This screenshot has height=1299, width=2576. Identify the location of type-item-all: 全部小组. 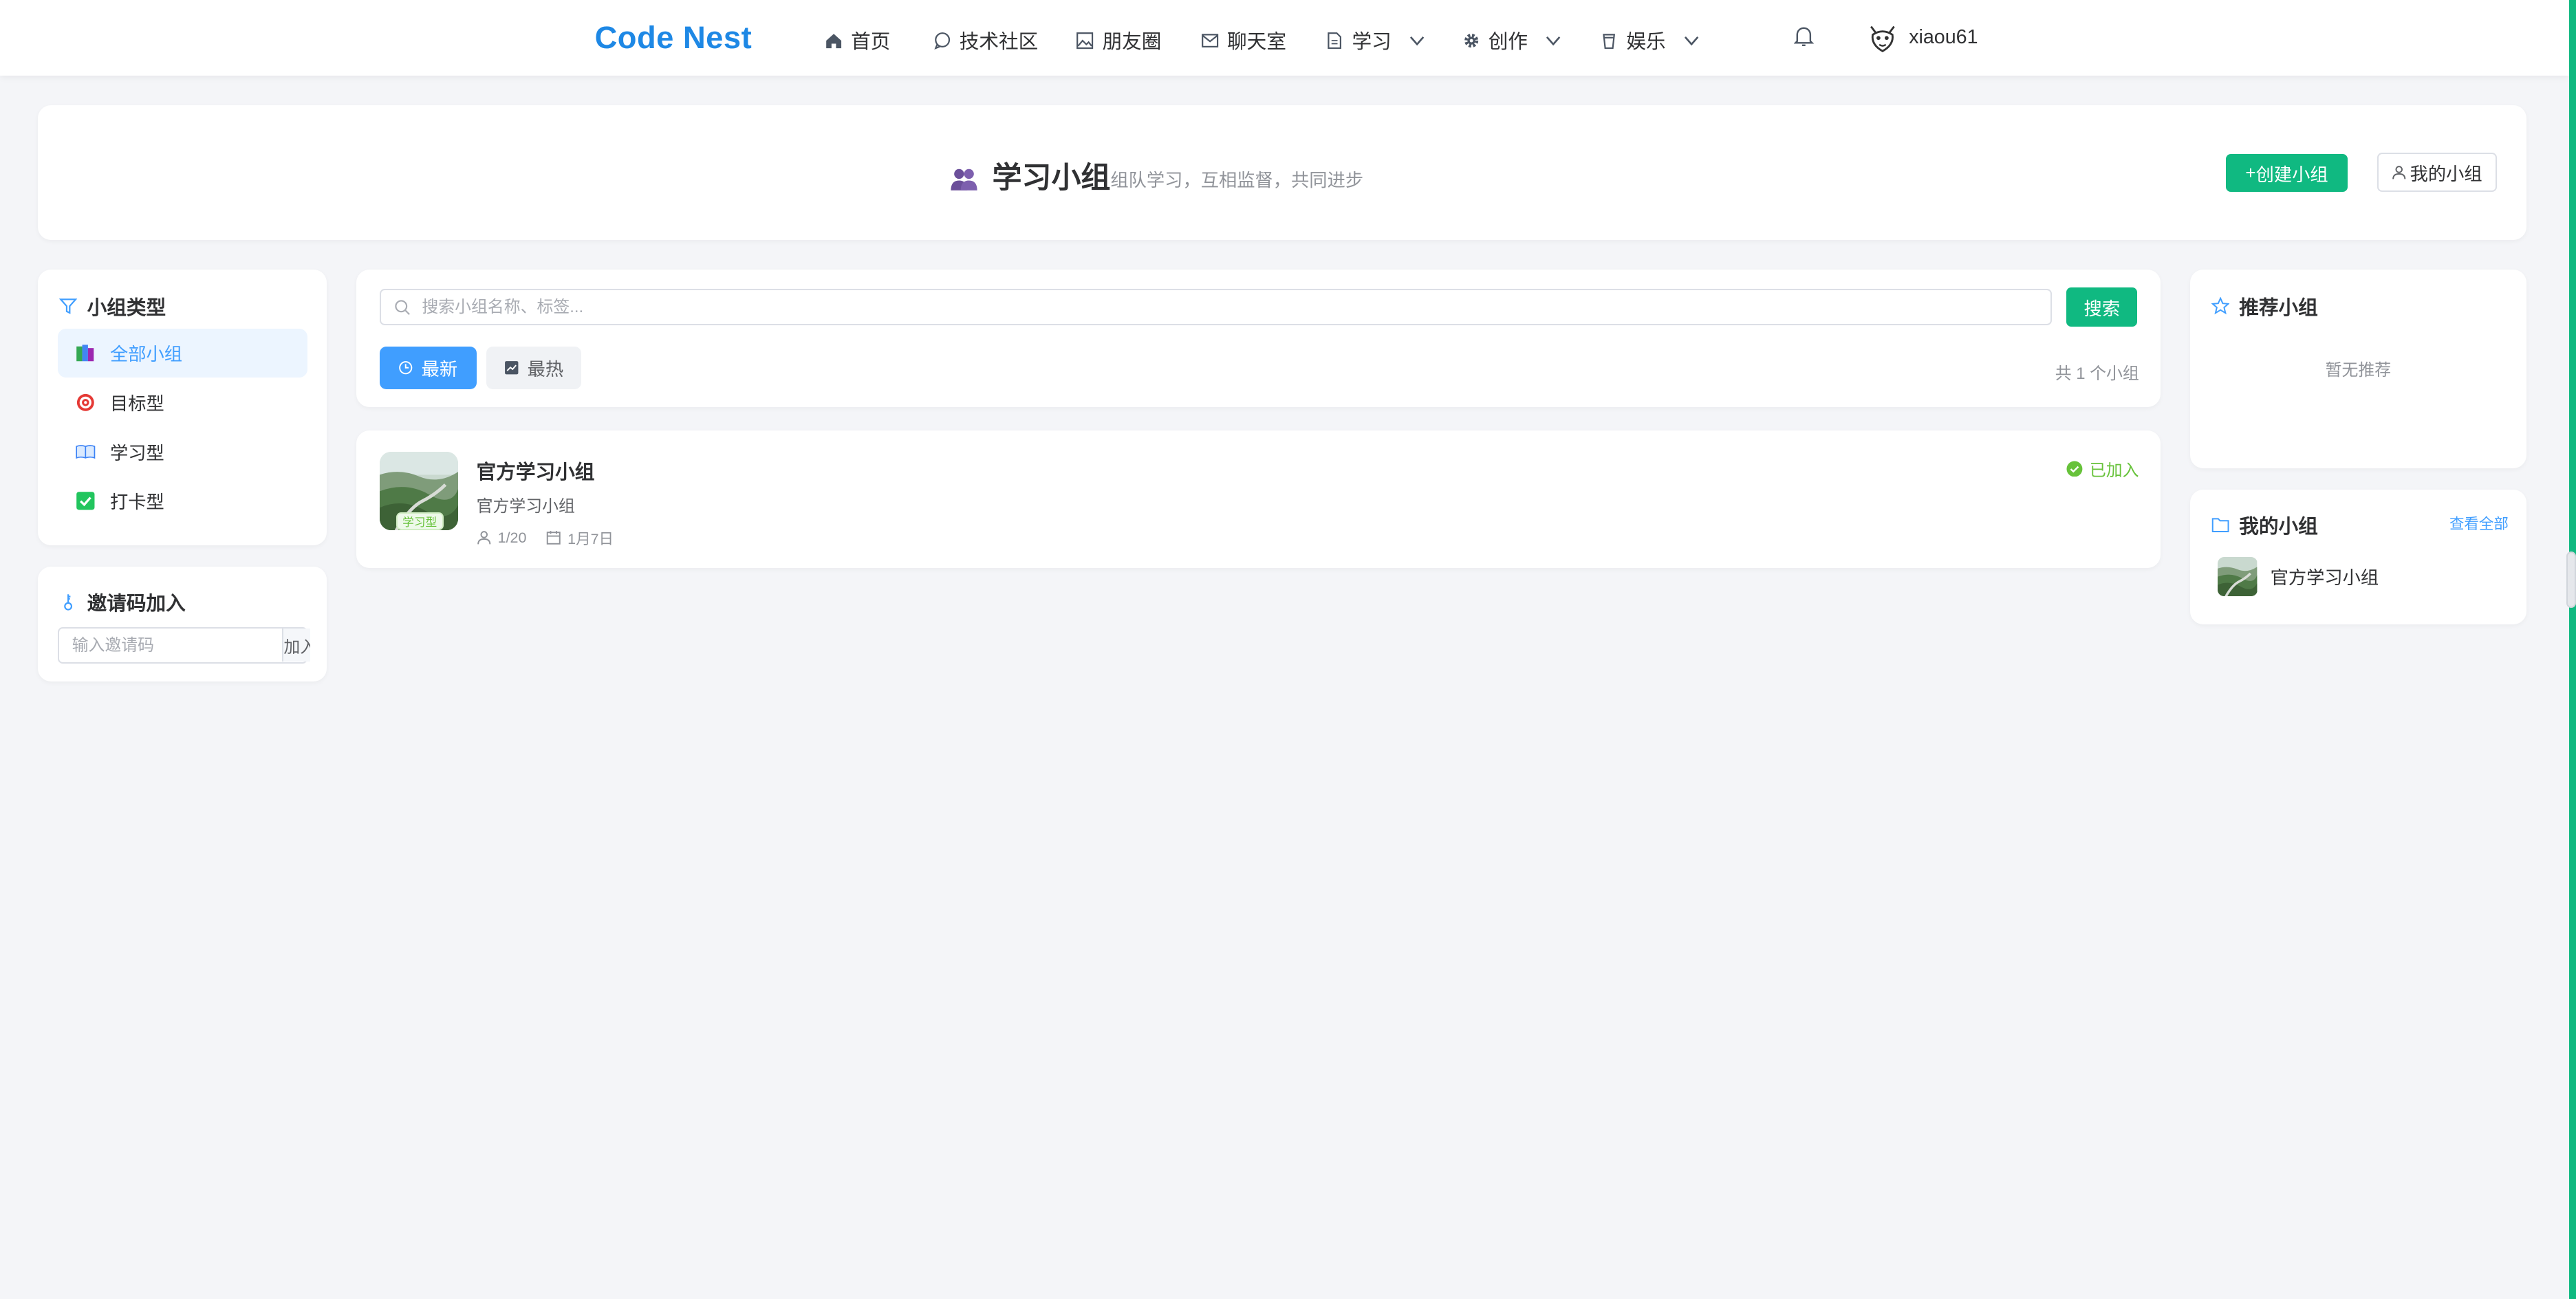
(182, 353).